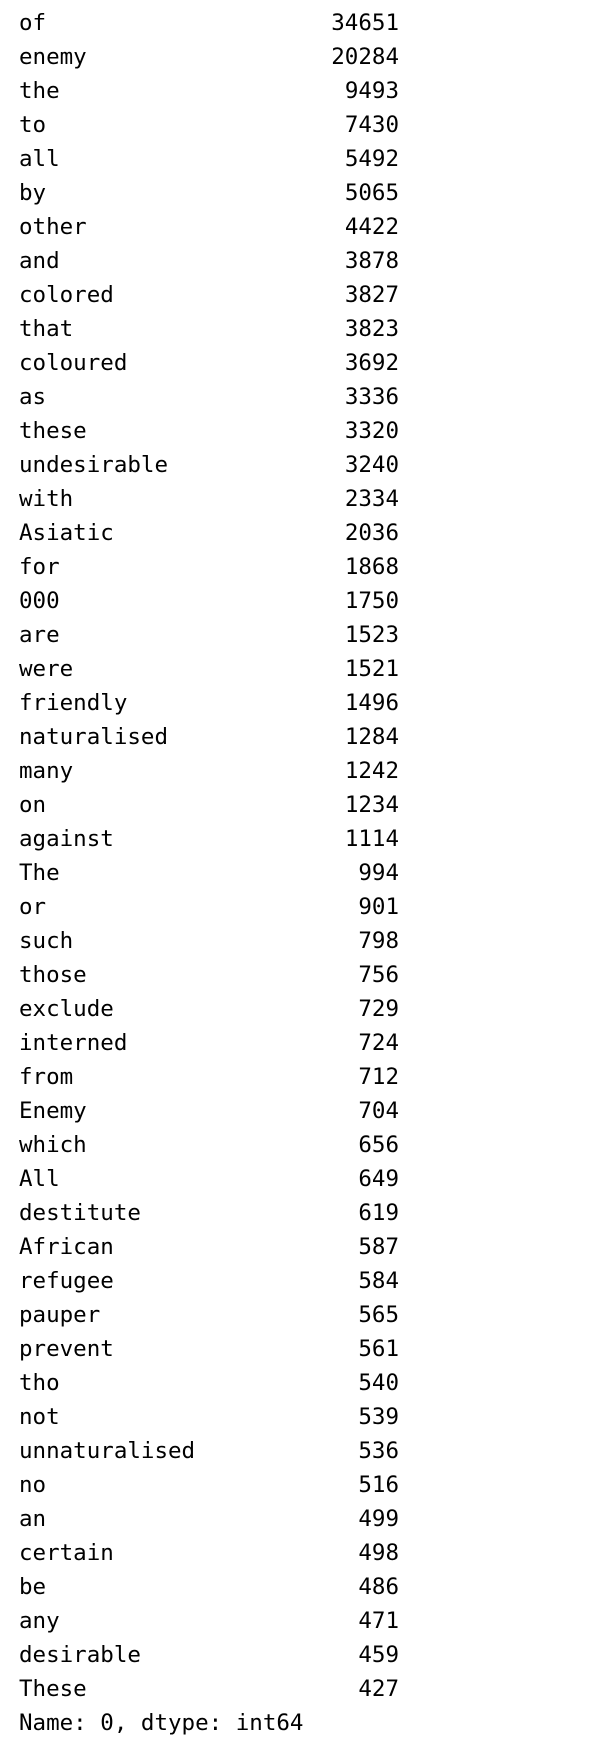 The image size is (612, 1760). I want to click on series-row: naturalised 1284, so click(209, 737).